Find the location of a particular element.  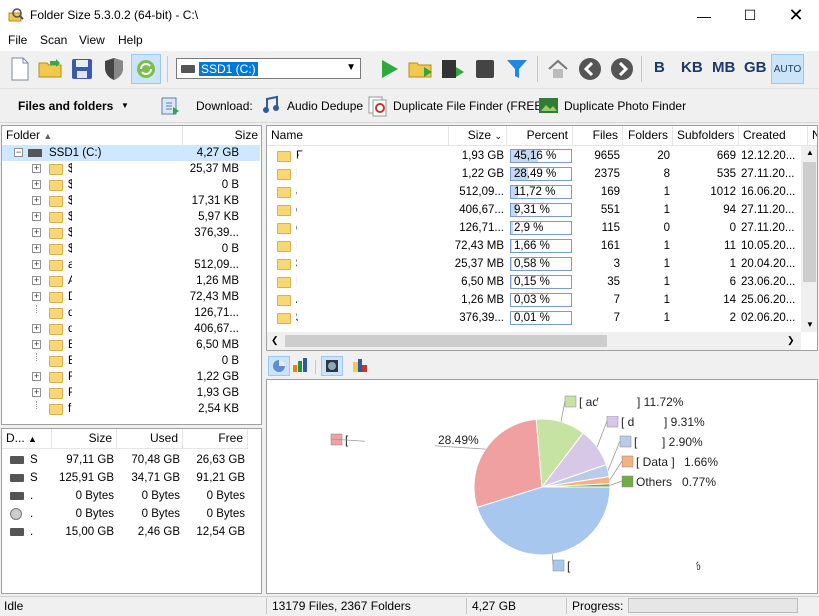

duplicate-file-finder-link: Duplicate File Finder (FREE) is located at coordinates (469, 106).